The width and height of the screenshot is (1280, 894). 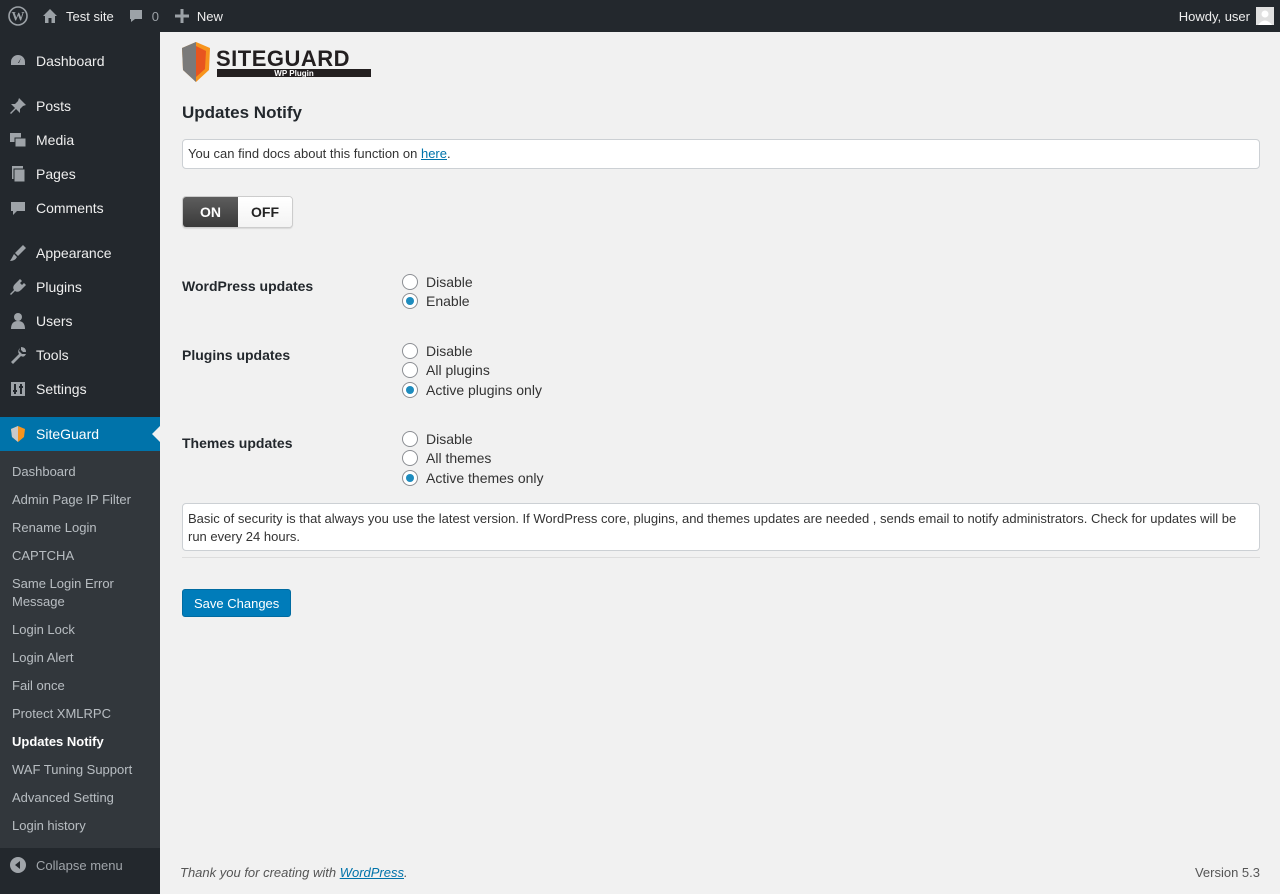 I want to click on plugins-updates-active-option: Active plugins only, so click(x=472, y=390).